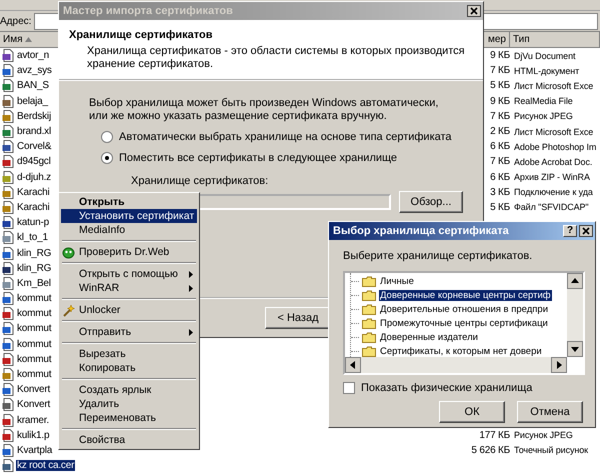 The height and width of the screenshot is (474, 600). Describe the element at coordinates (421, 231) in the screenshot. I see `dialog-title: Выбор хранилища сертификата` at that location.